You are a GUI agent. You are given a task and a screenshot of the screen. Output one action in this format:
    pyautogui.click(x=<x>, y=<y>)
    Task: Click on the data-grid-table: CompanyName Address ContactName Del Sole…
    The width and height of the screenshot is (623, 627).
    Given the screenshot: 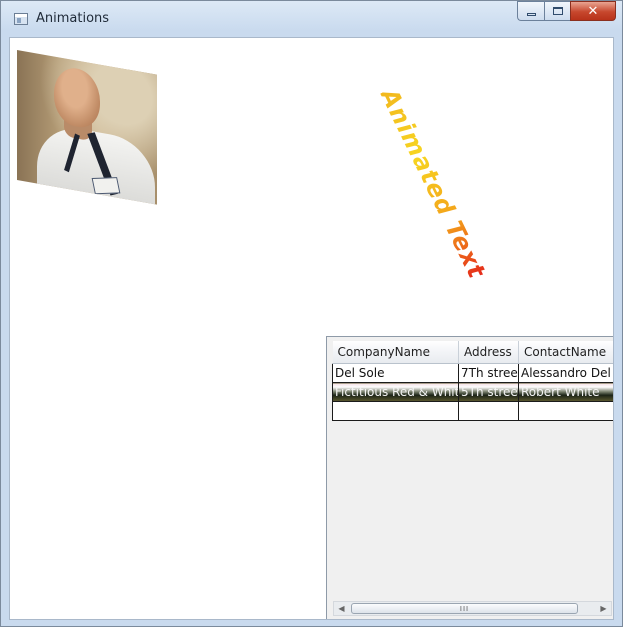 What is the action you would take?
    pyautogui.click(x=472, y=381)
    